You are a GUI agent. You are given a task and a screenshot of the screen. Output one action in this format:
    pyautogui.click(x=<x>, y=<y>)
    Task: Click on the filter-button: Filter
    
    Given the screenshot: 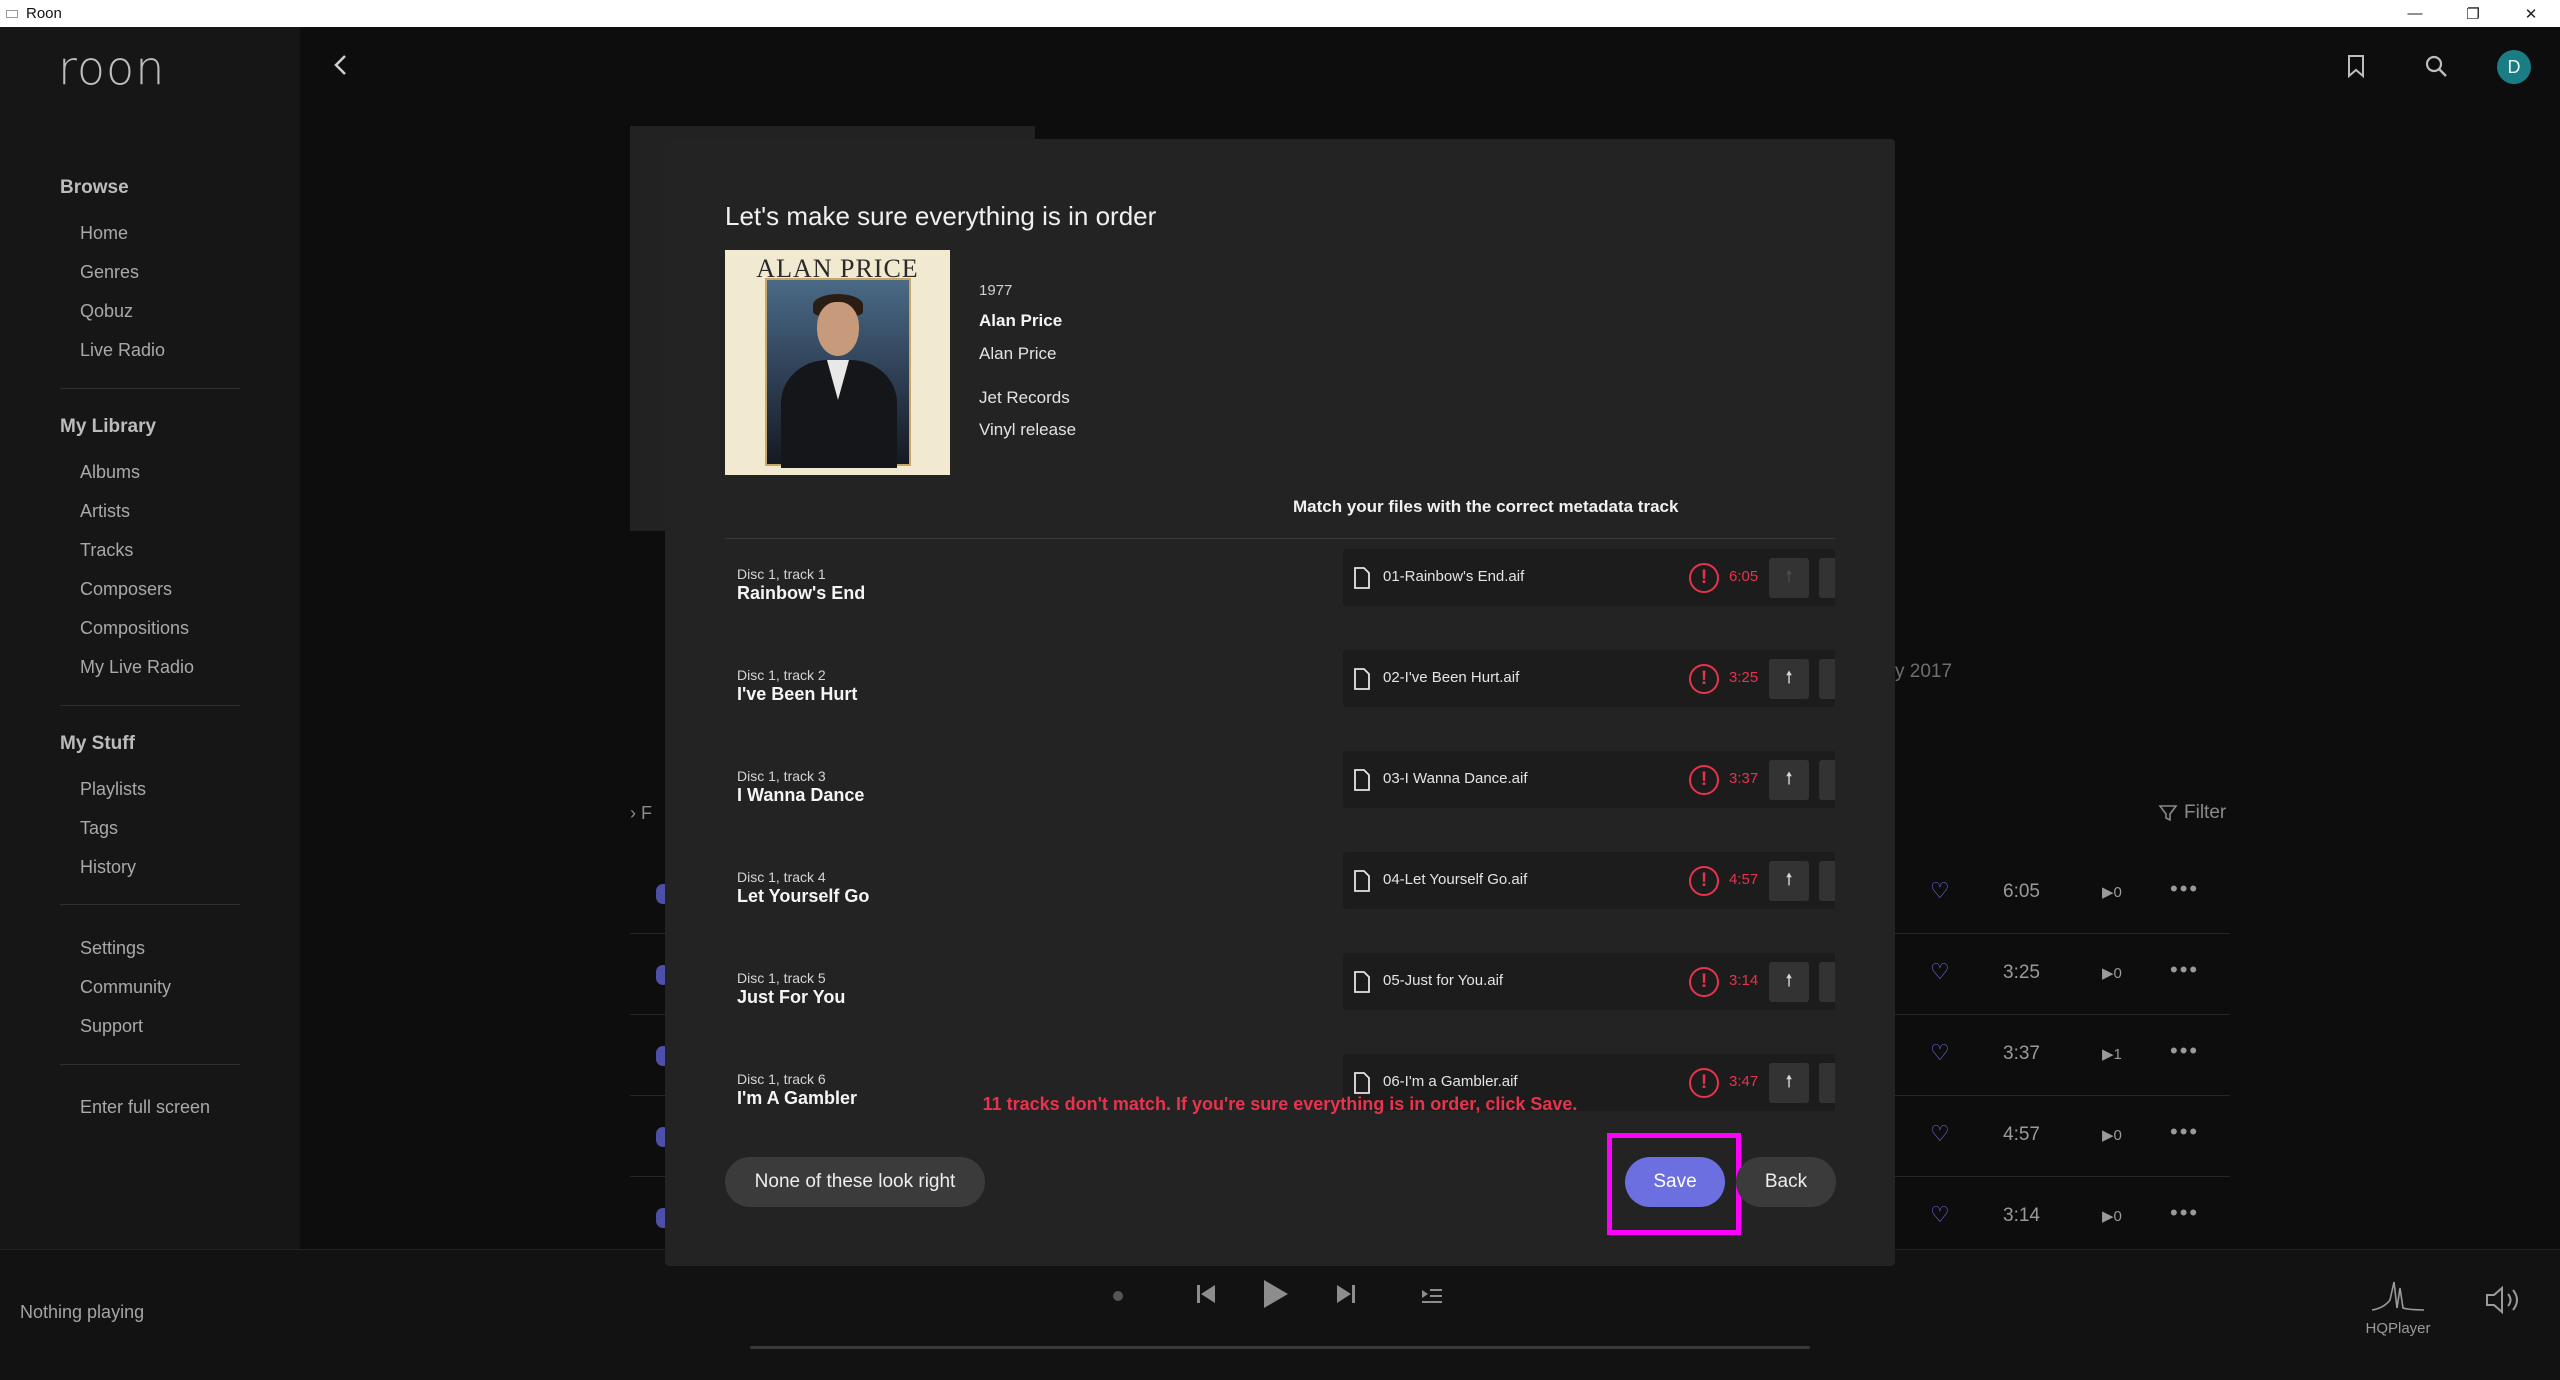 What is the action you would take?
    pyautogui.click(x=2192, y=813)
    